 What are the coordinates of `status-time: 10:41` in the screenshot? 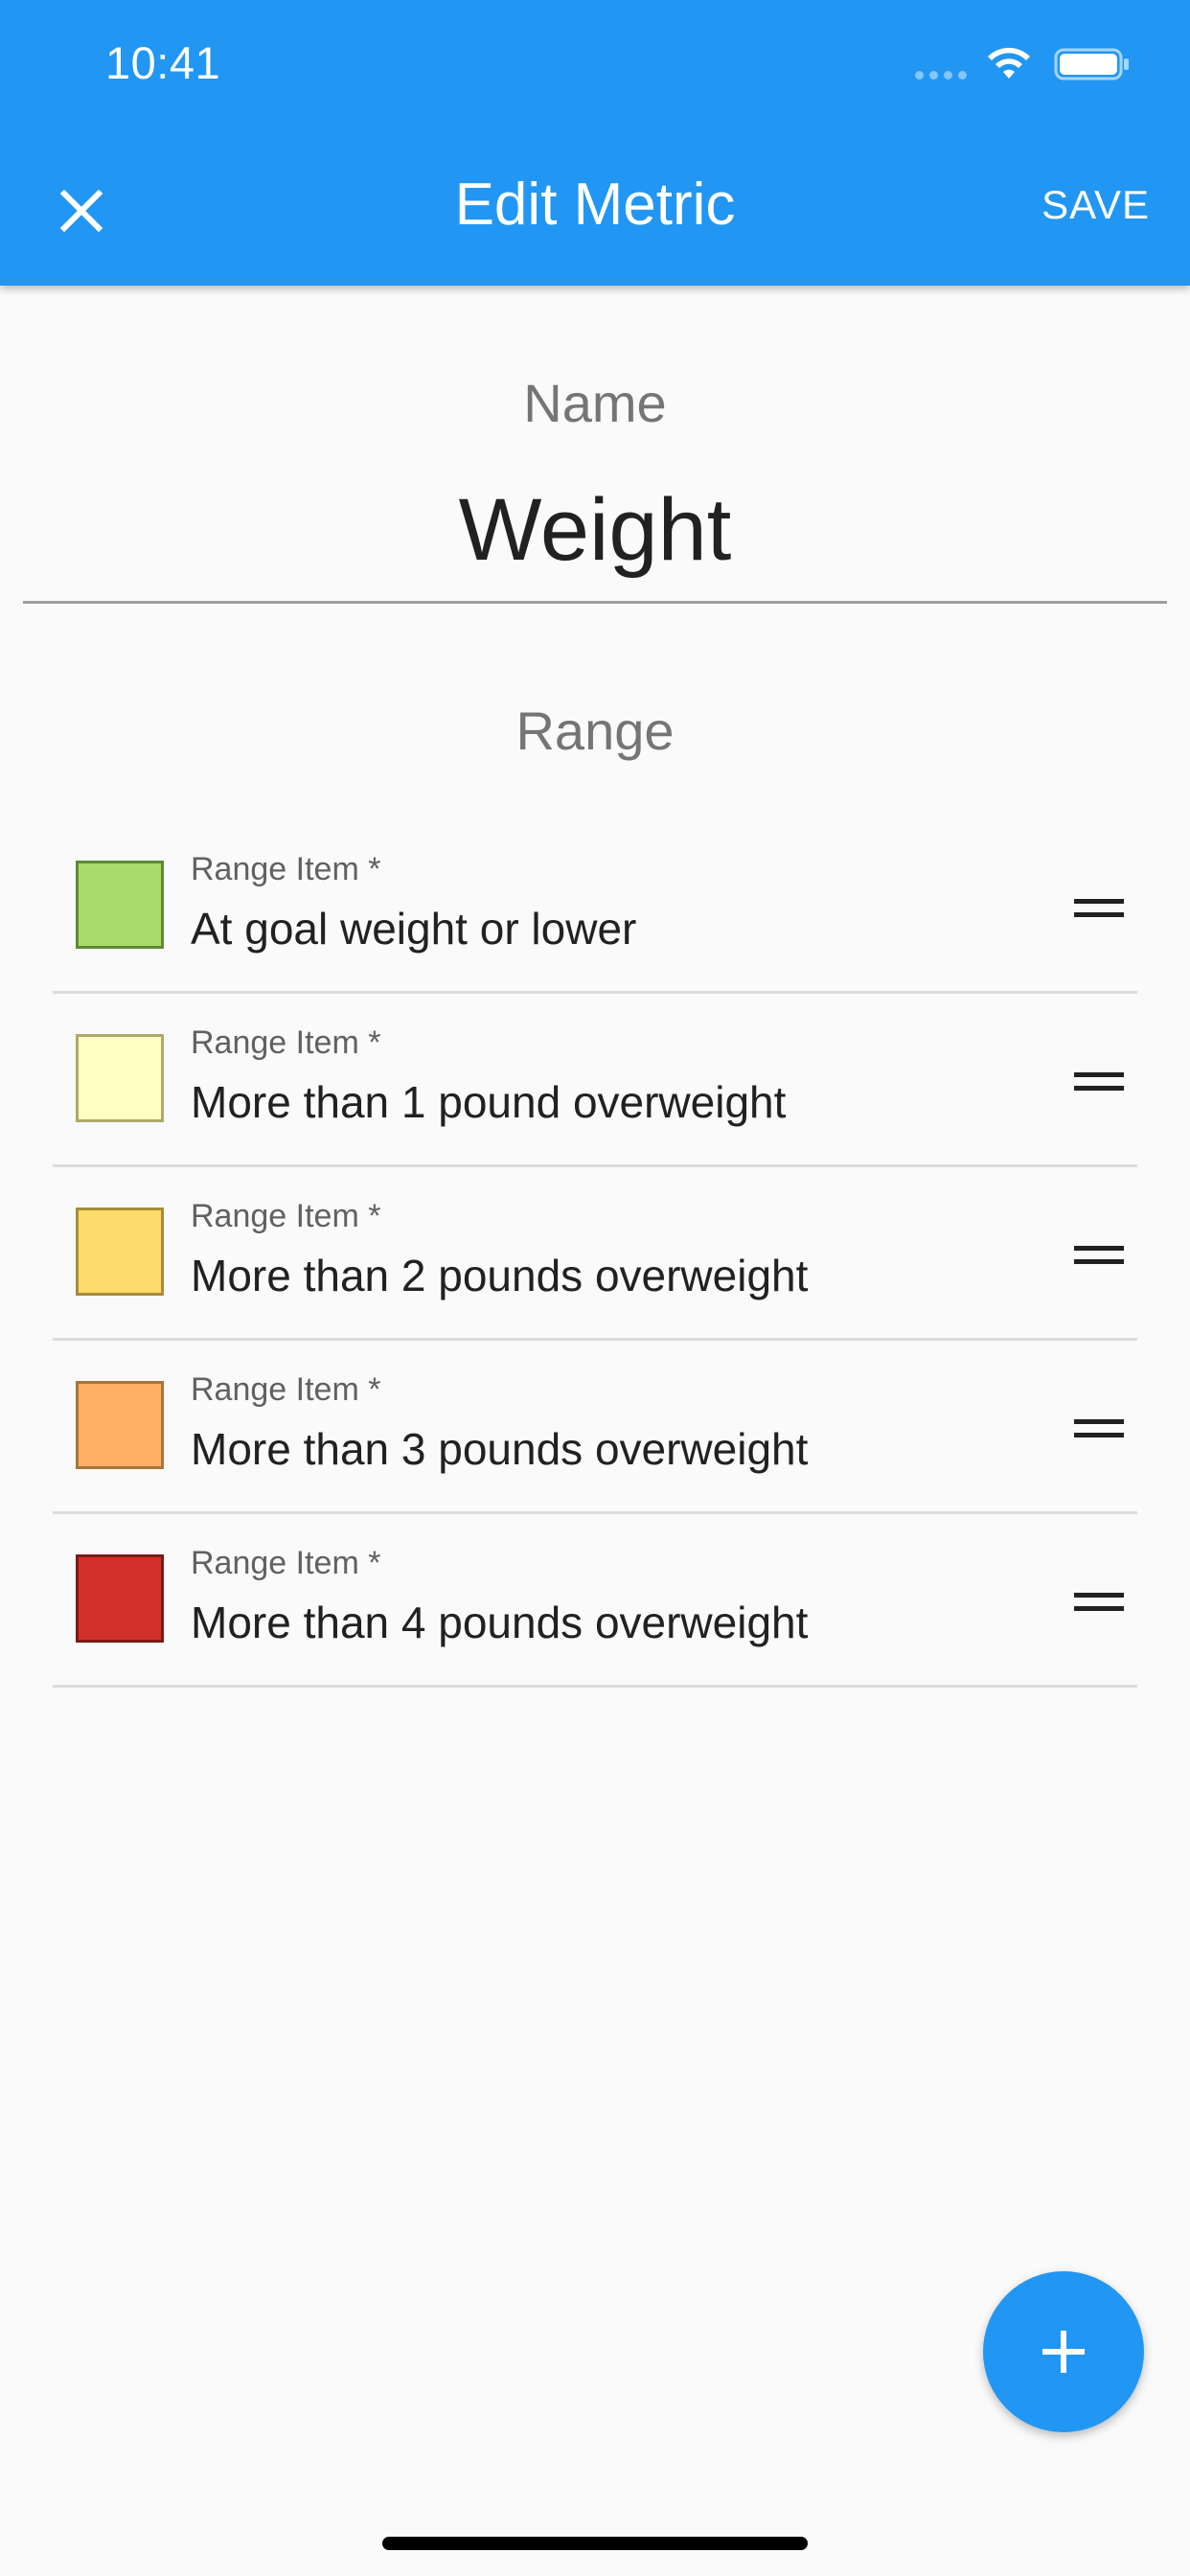 It's located at (163, 63).